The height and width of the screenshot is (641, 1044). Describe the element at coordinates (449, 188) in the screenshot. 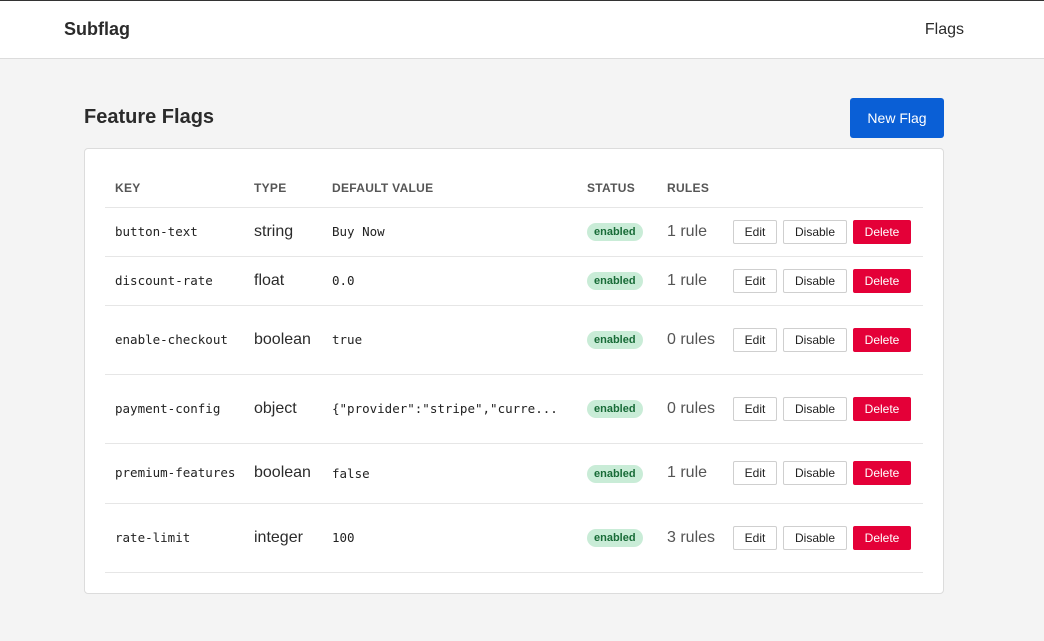

I see `column-header-default-value: DEFAULT VALUE` at that location.